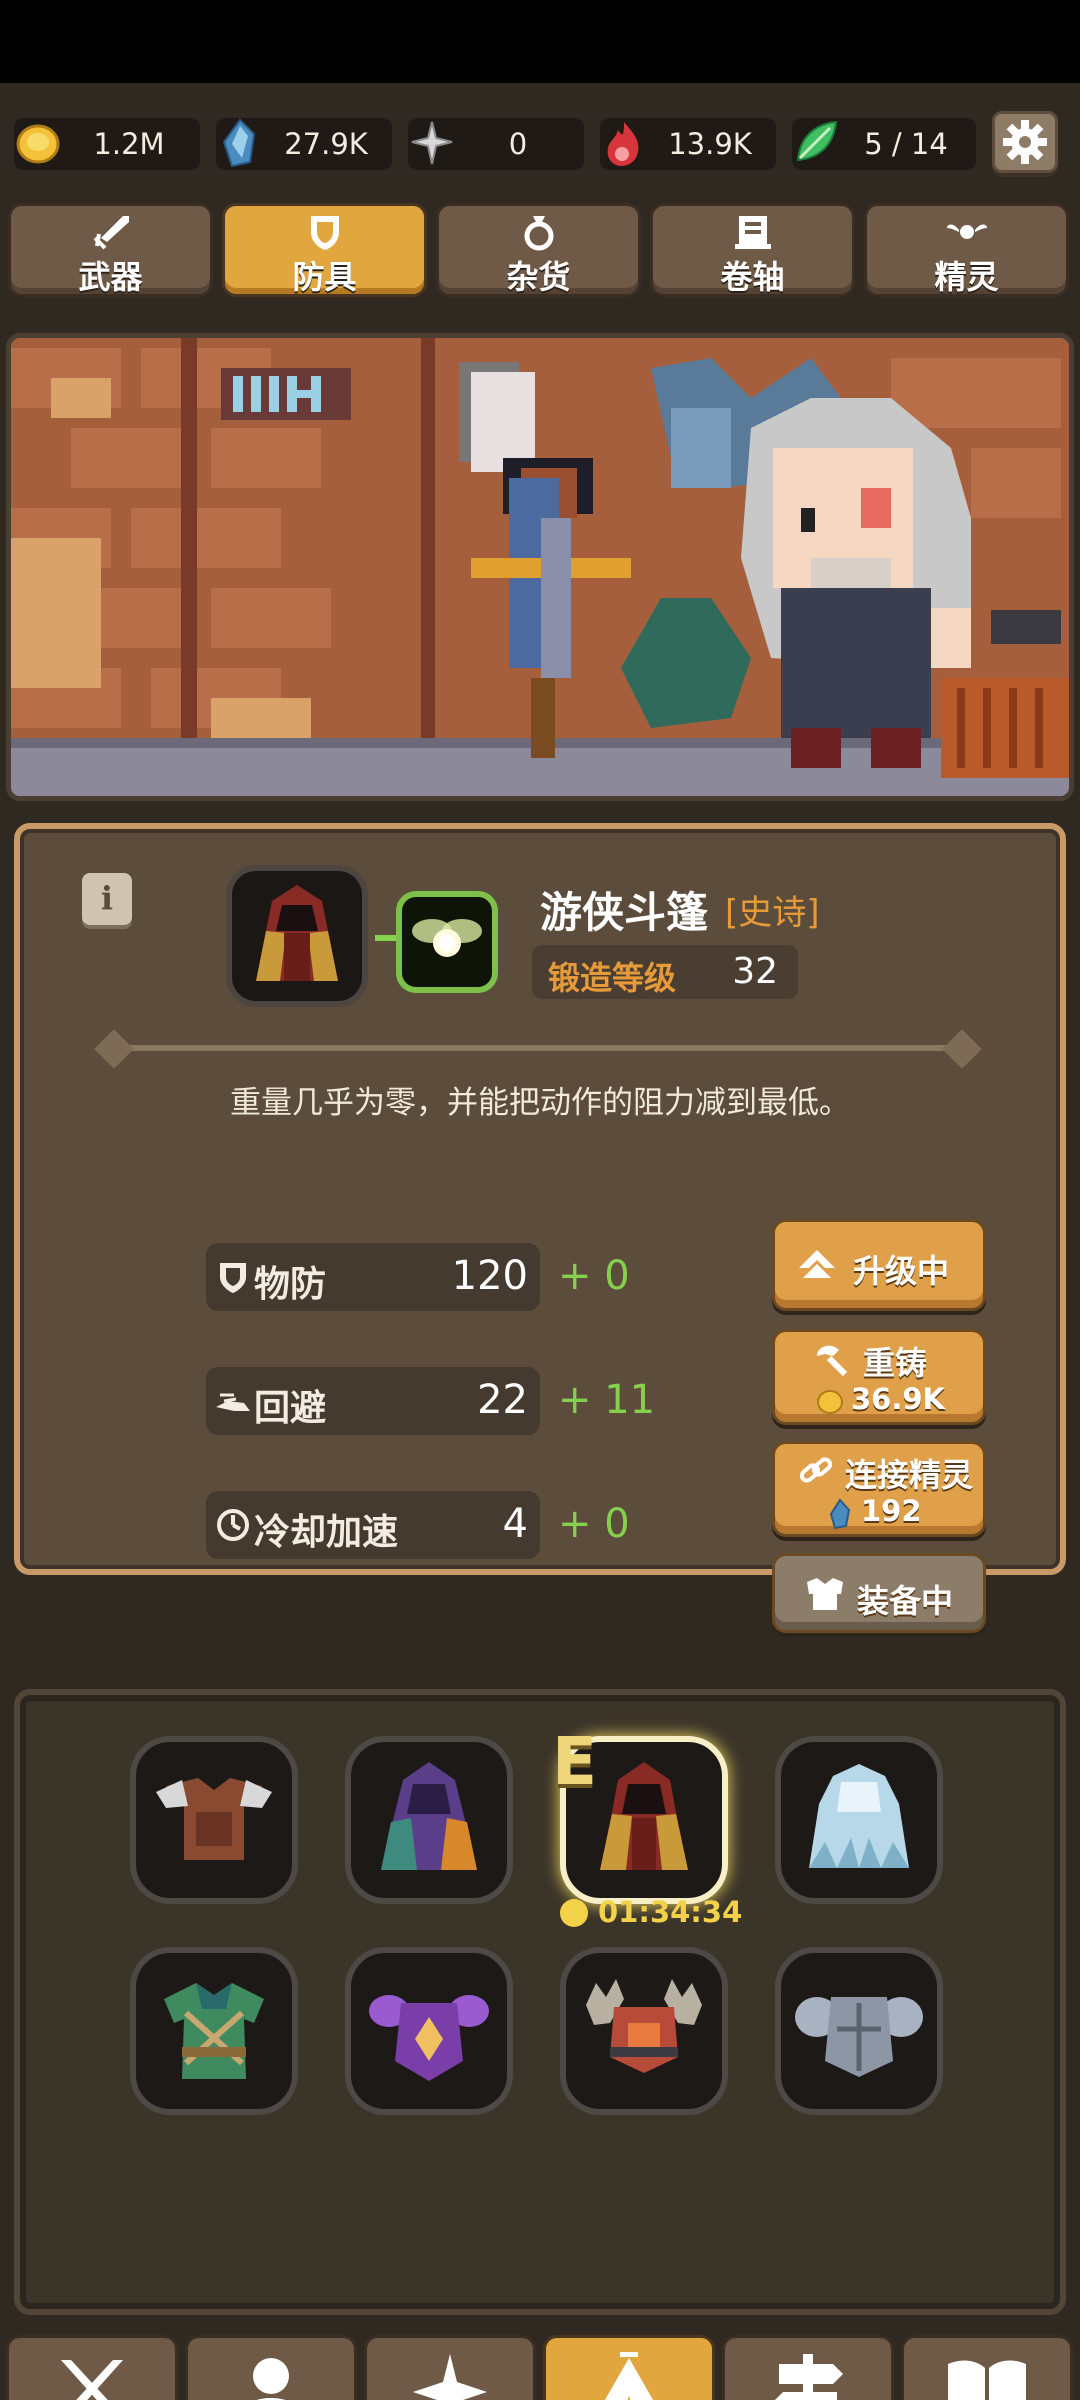 Image resolution: width=1080 pixels, height=2400 pixels. Describe the element at coordinates (429, 2038) in the screenshot. I see `violet-plate-icon` at that location.